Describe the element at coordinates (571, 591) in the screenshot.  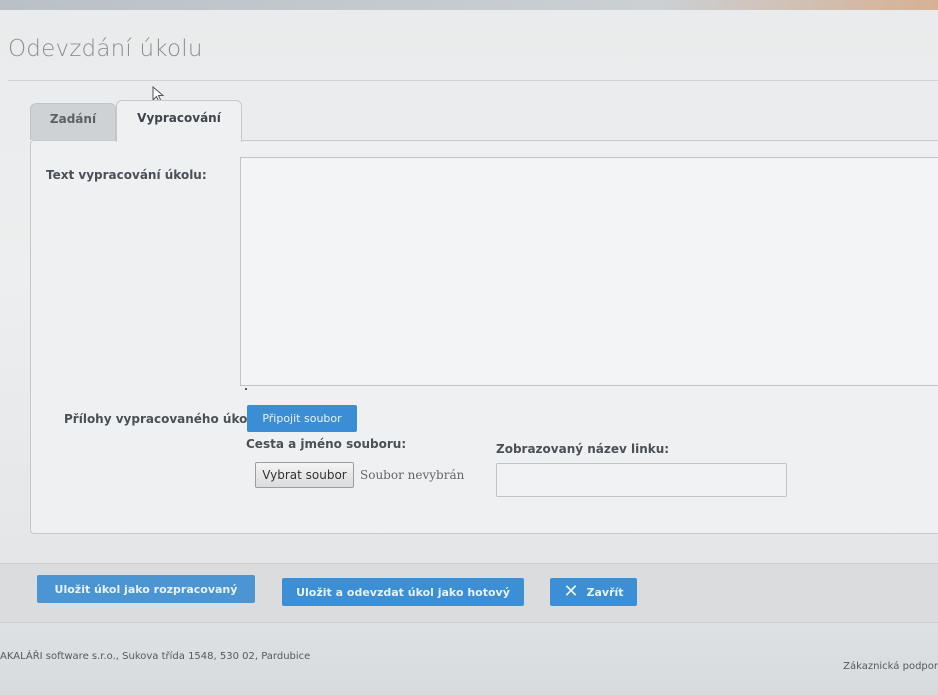
I see `close-icon: ✕` at that location.